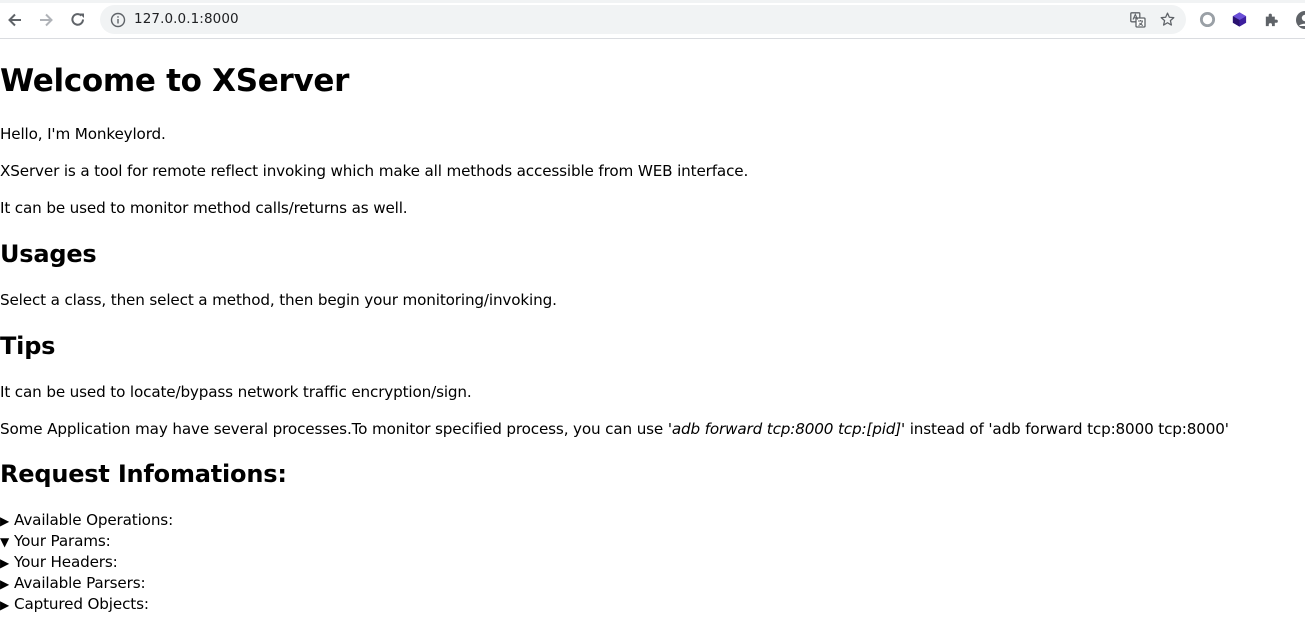  What do you see at coordinates (1239, 19) in the screenshot?
I see `extension-cube-icon` at bounding box center [1239, 19].